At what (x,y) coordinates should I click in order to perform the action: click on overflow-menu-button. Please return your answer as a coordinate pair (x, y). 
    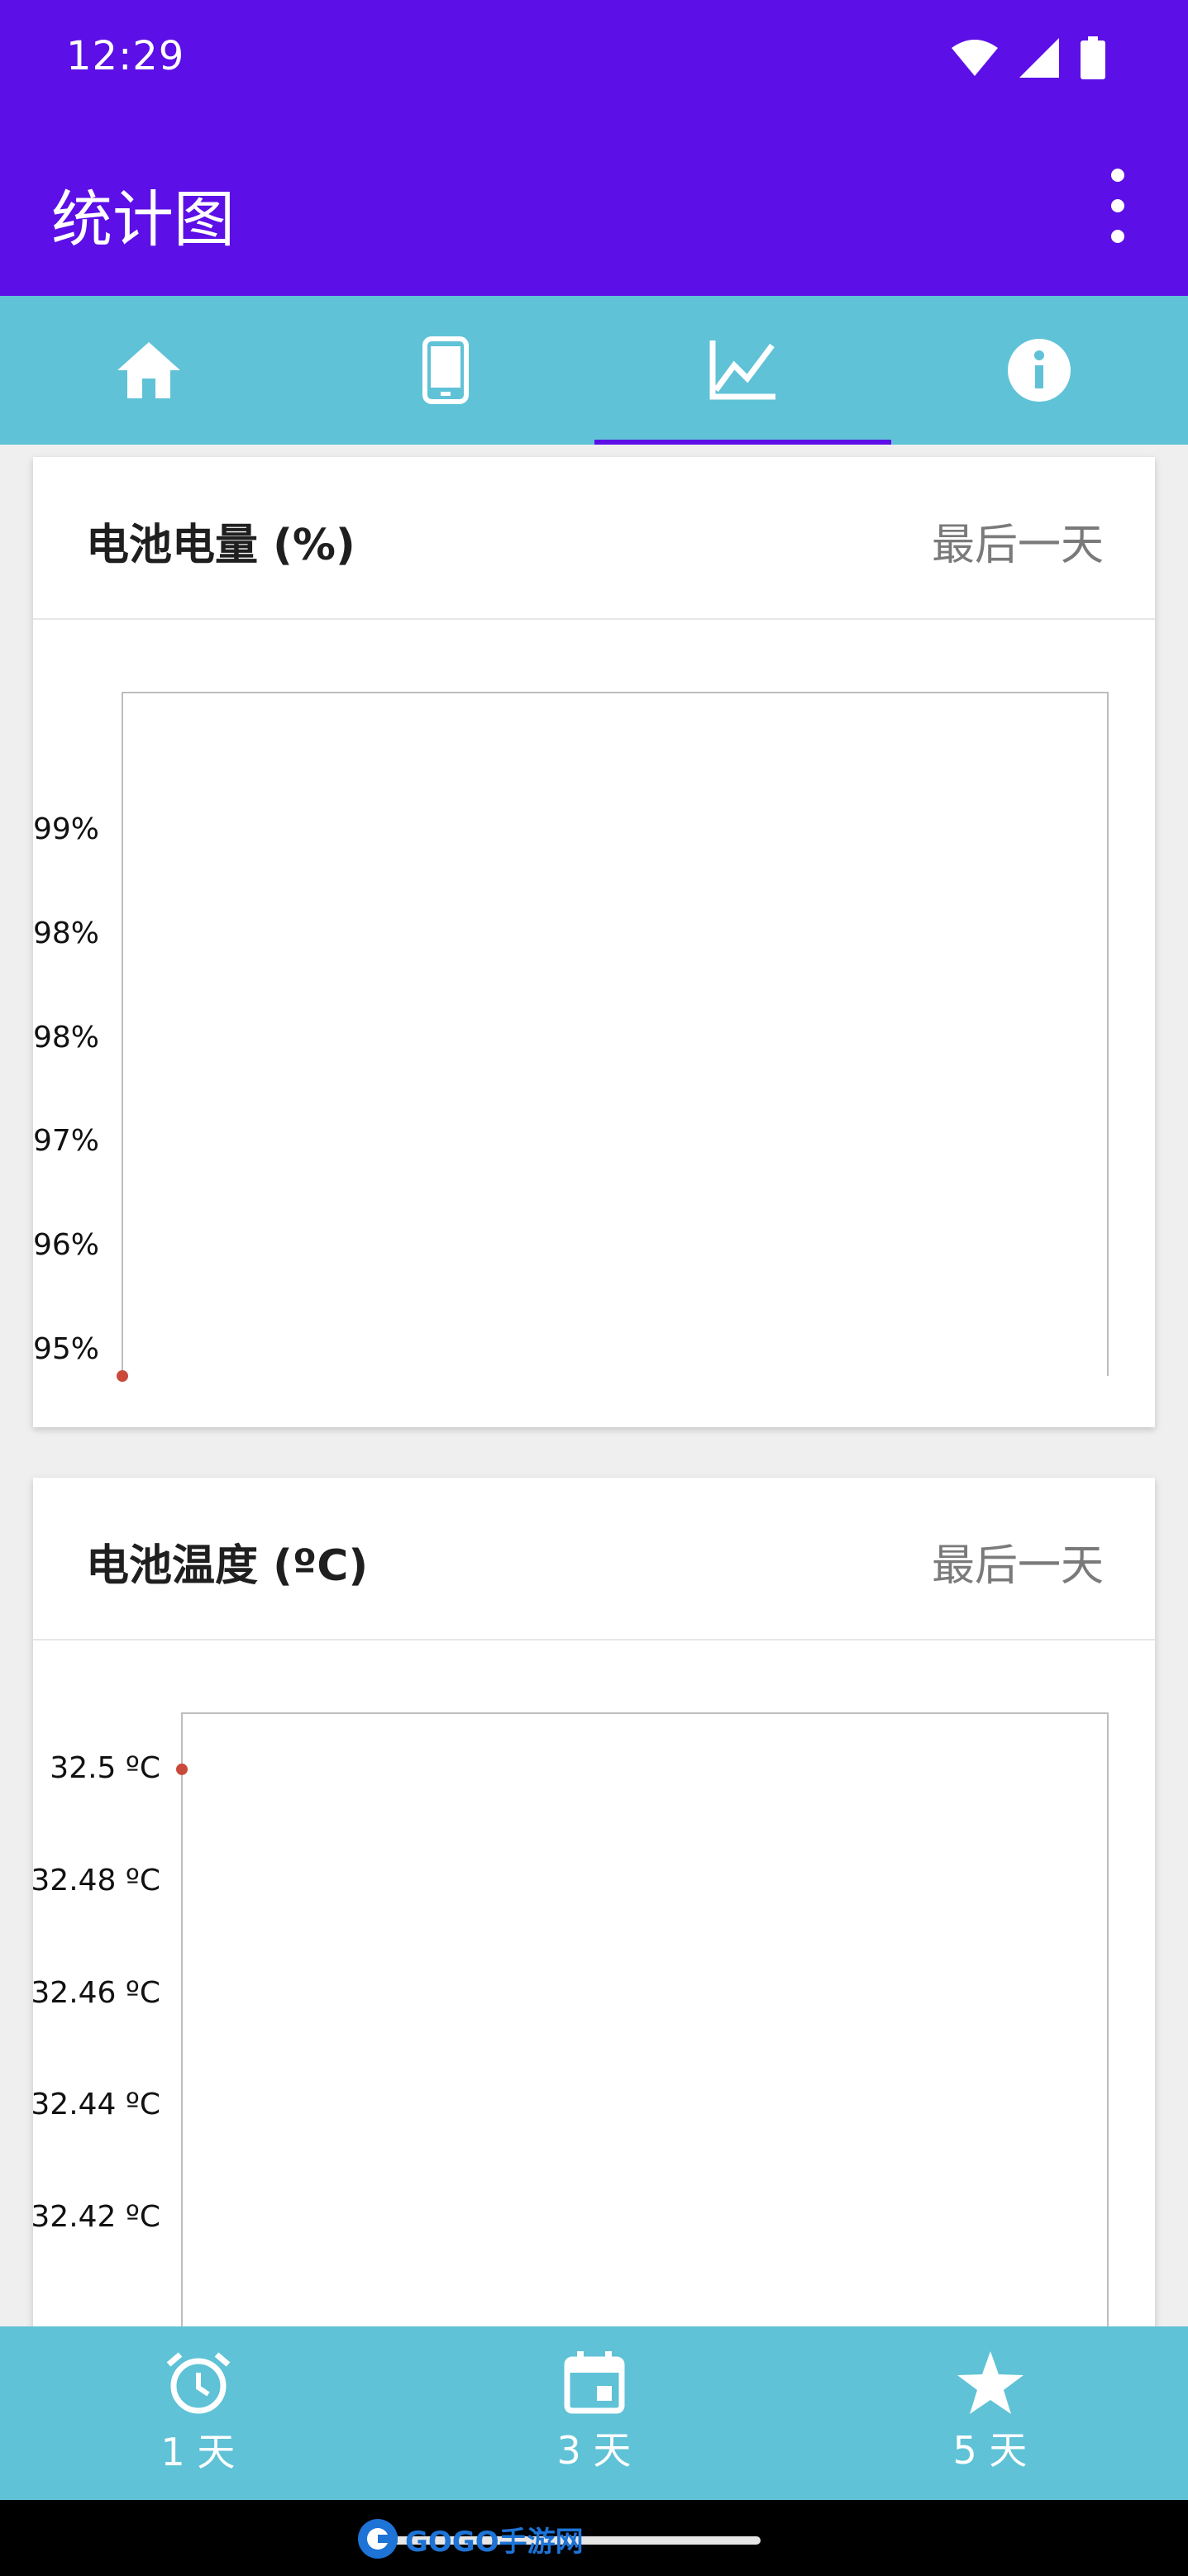
    Looking at the image, I should click on (1117, 206).